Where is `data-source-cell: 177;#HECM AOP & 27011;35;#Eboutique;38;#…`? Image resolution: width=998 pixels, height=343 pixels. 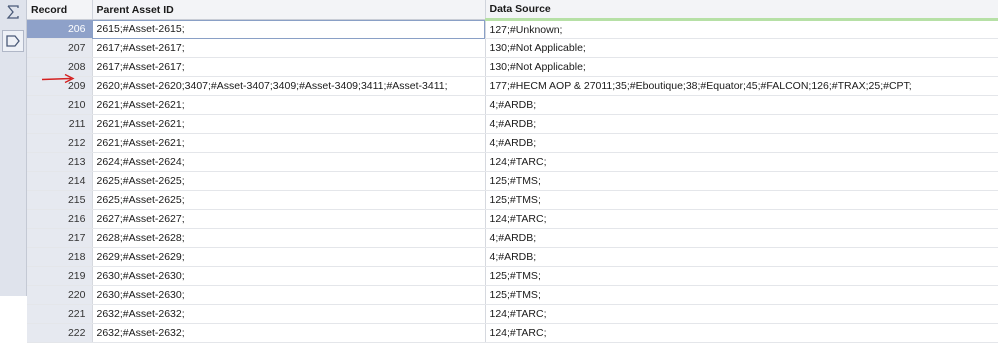 data-source-cell: 177;#HECM AOP & 27011;35;#Eboutique;38;#… is located at coordinates (741, 86).